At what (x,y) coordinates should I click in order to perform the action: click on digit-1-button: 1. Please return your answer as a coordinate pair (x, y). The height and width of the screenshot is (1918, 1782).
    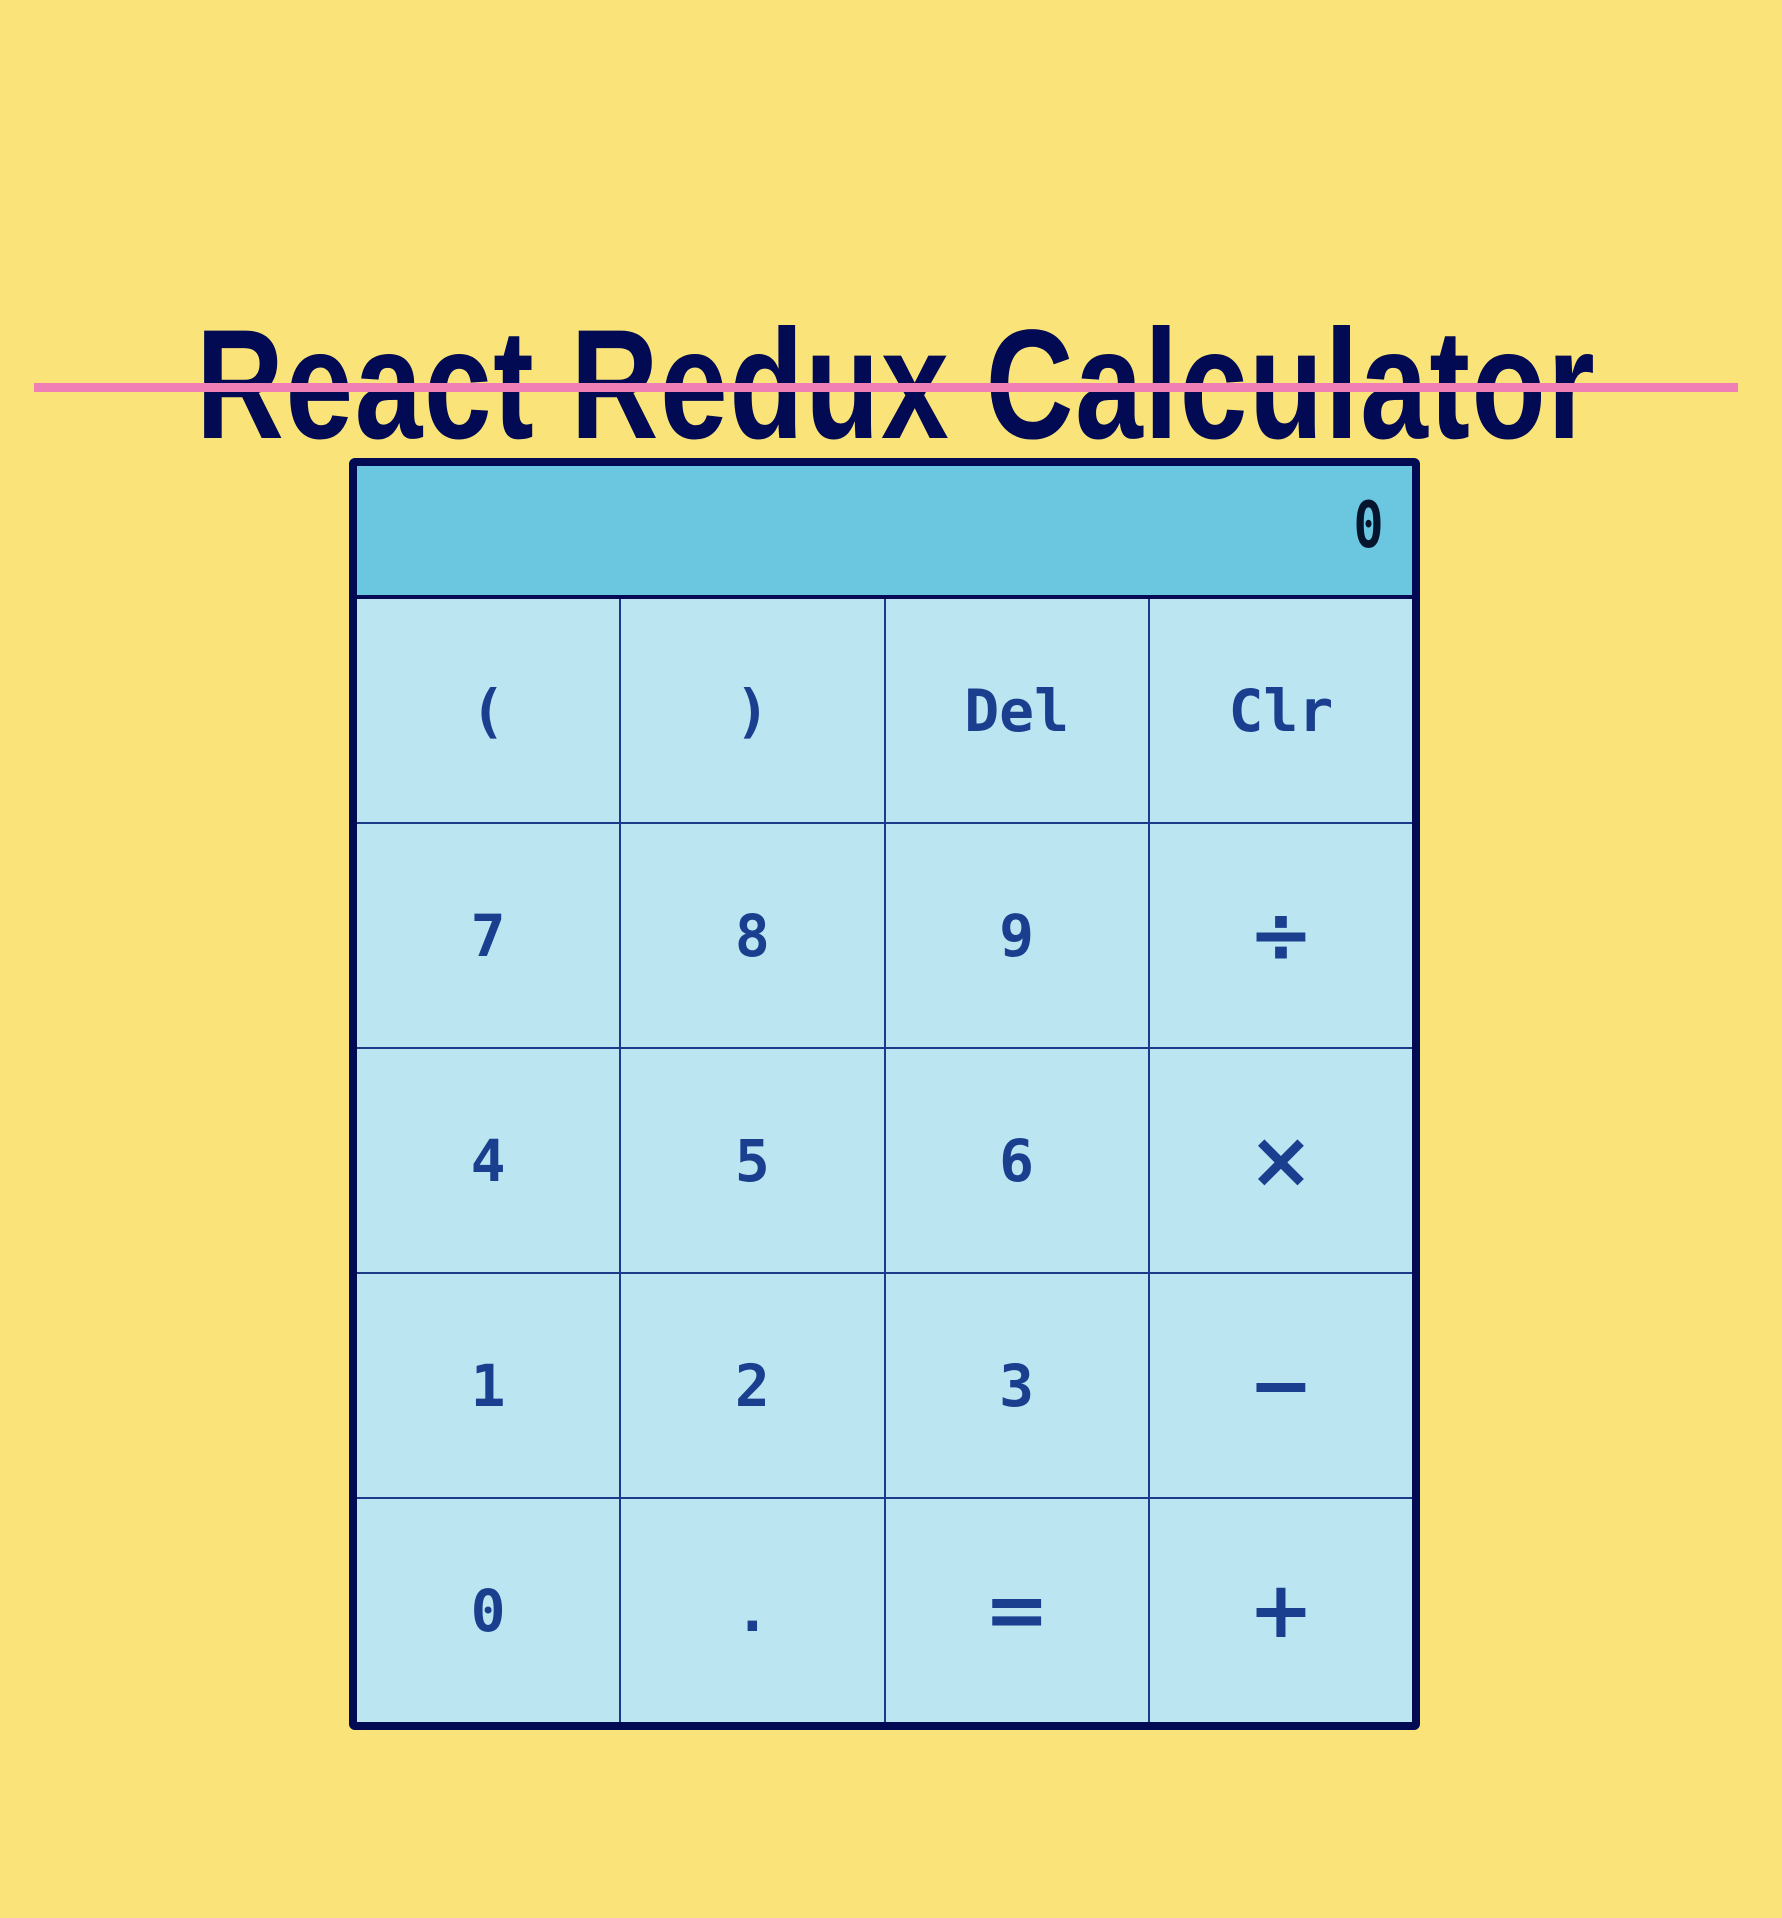
    Looking at the image, I should click on (488, 1385).